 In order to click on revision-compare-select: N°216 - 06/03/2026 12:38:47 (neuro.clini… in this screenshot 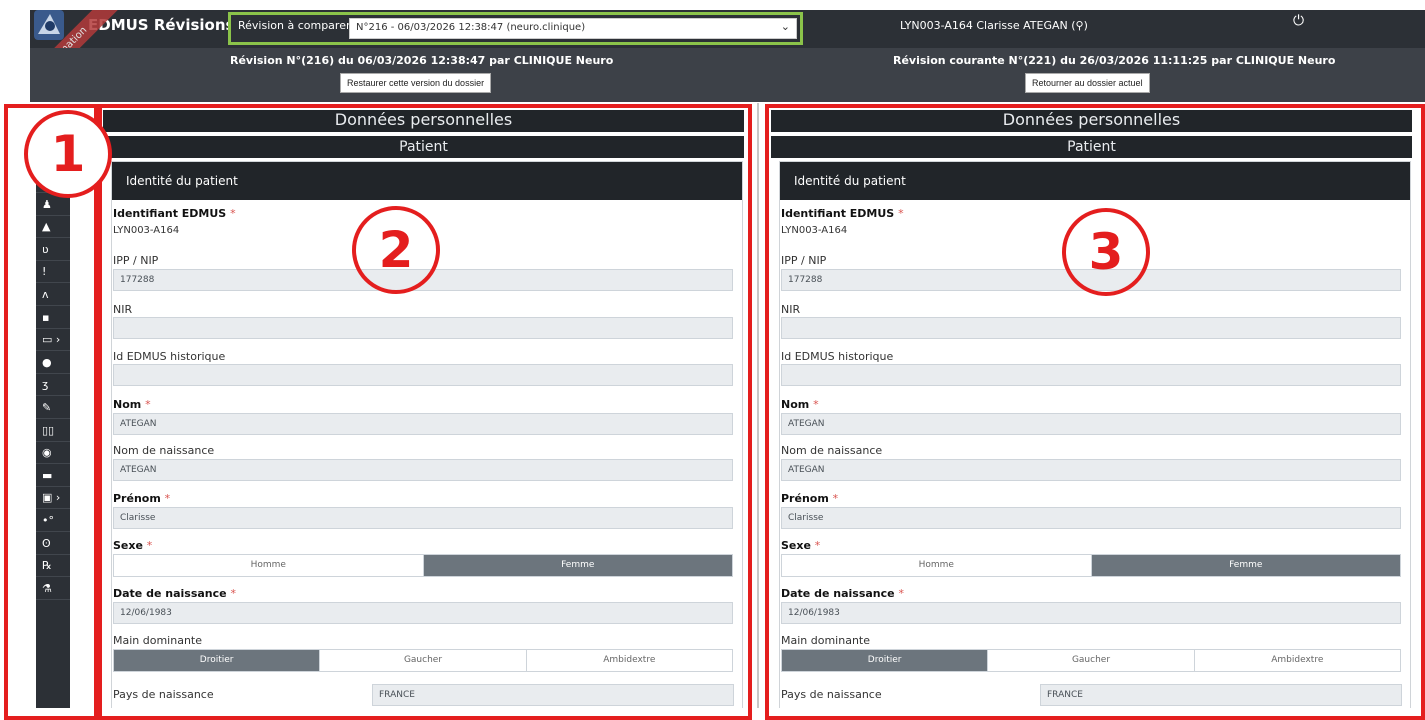, I will do `click(573, 28)`.